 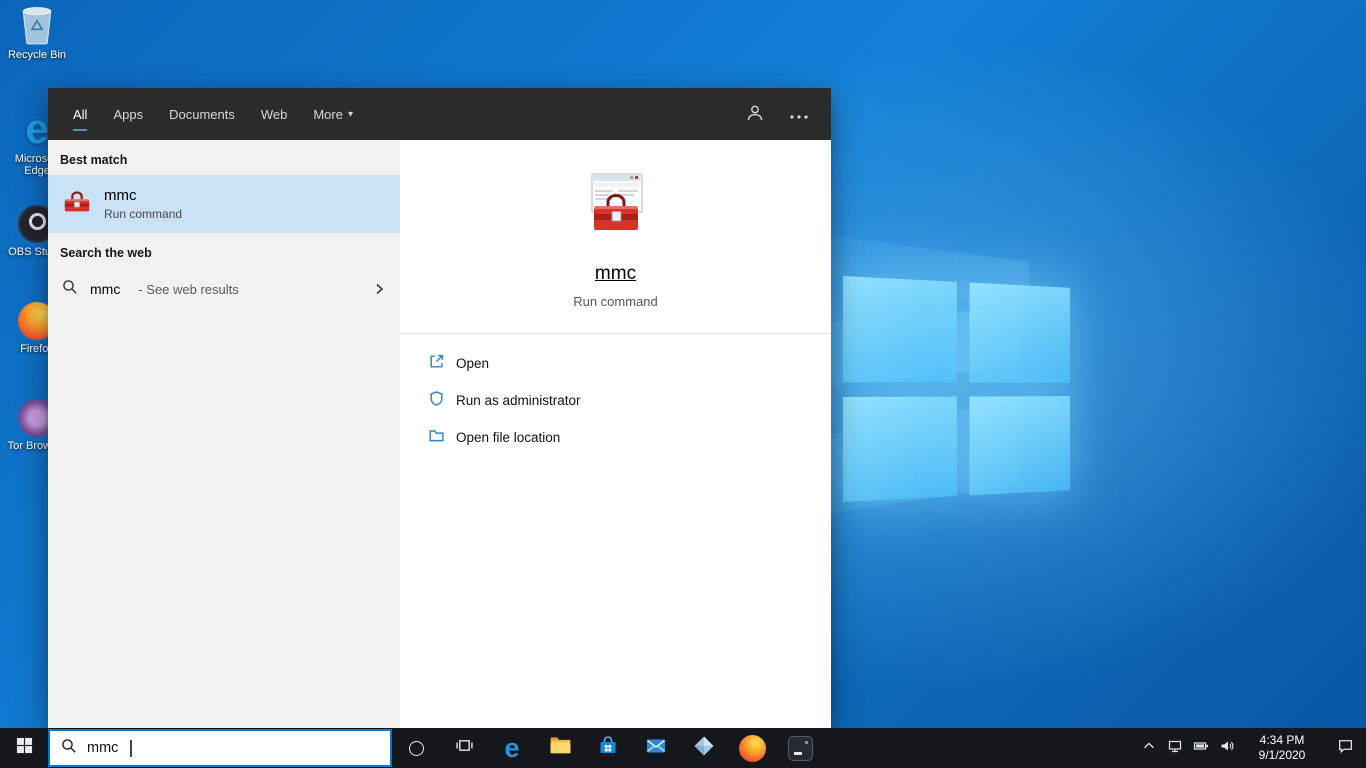 What do you see at coordinates (629, 363) in the screenshot?
I see `action-open: Open` at bounding box center [629, 363].